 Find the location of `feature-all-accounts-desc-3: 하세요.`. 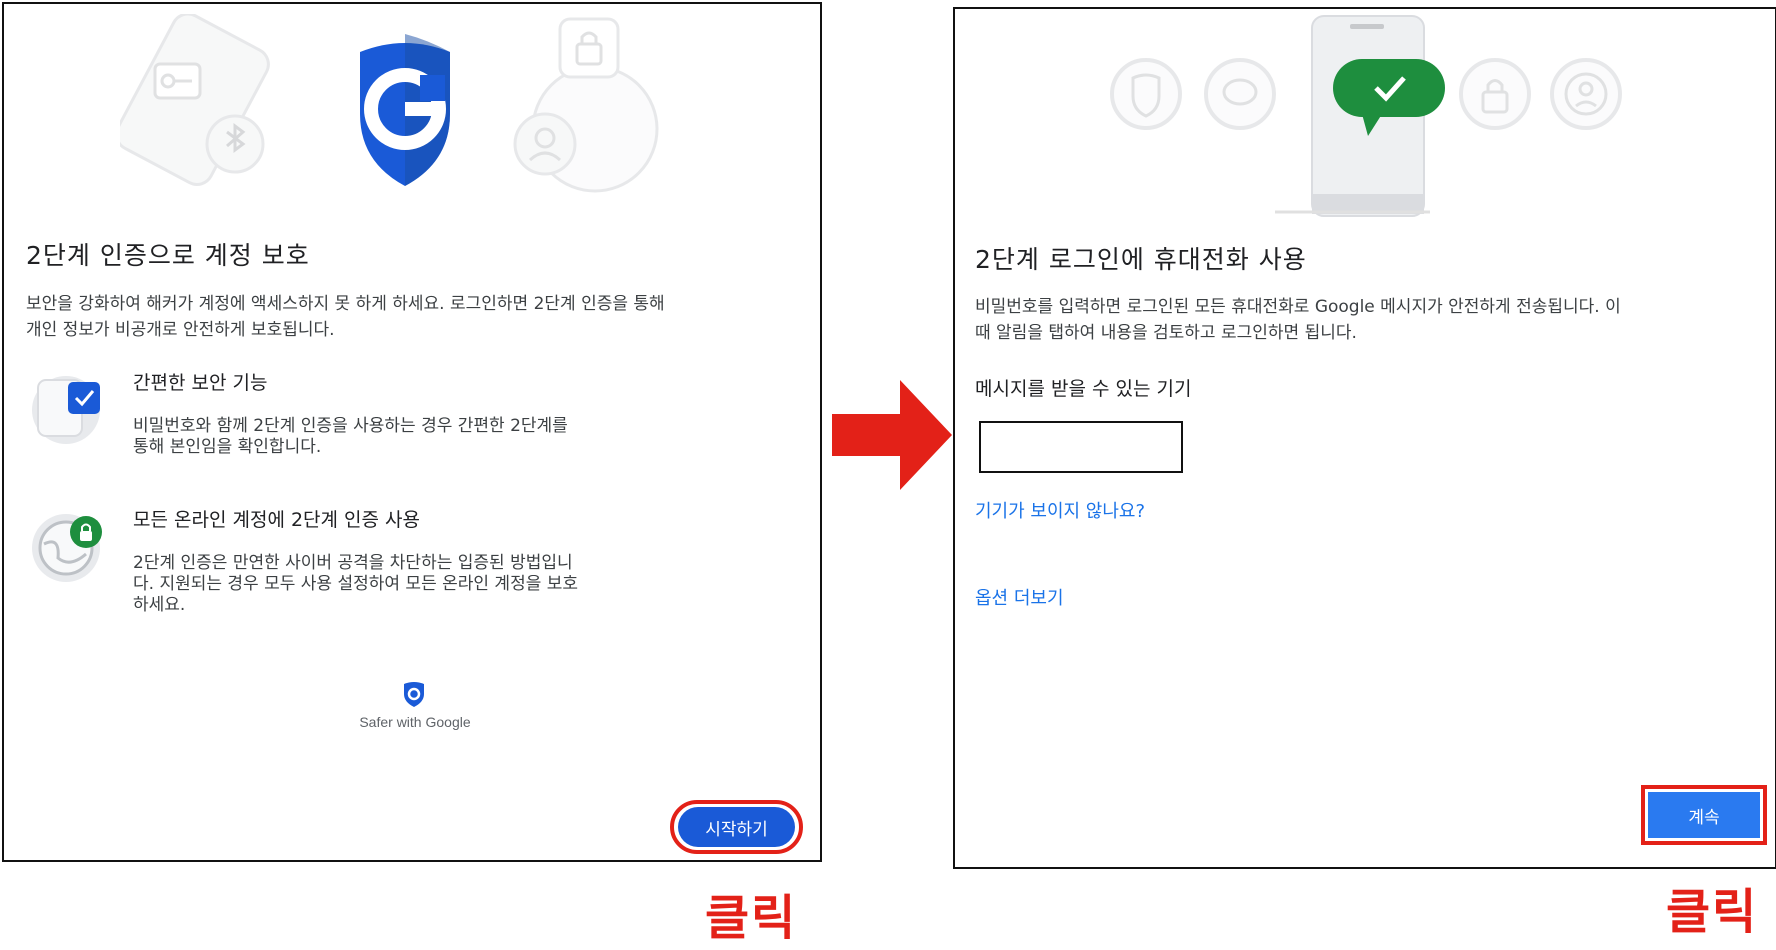

feature-all-accounts-desc-3: 하세요. is located at coordinates (159, 605).